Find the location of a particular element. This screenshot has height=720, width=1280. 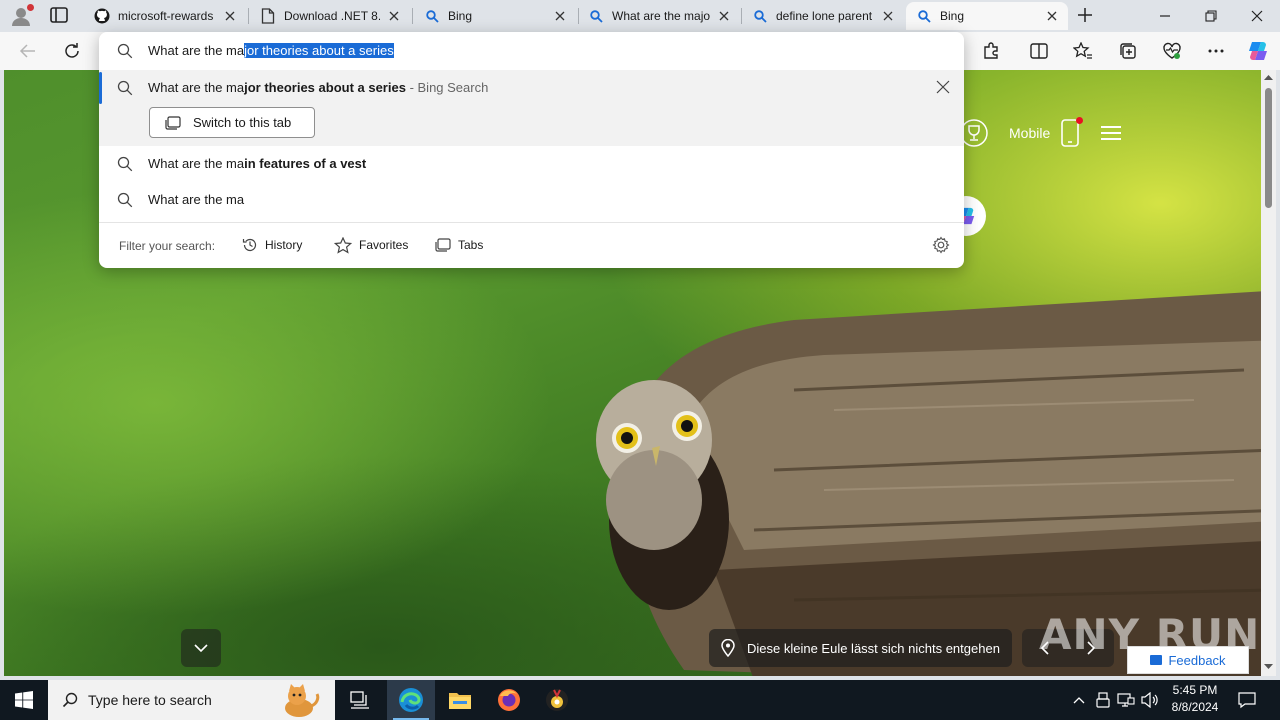

filter-favorites: Favorites is located at coordinates (371, 245).